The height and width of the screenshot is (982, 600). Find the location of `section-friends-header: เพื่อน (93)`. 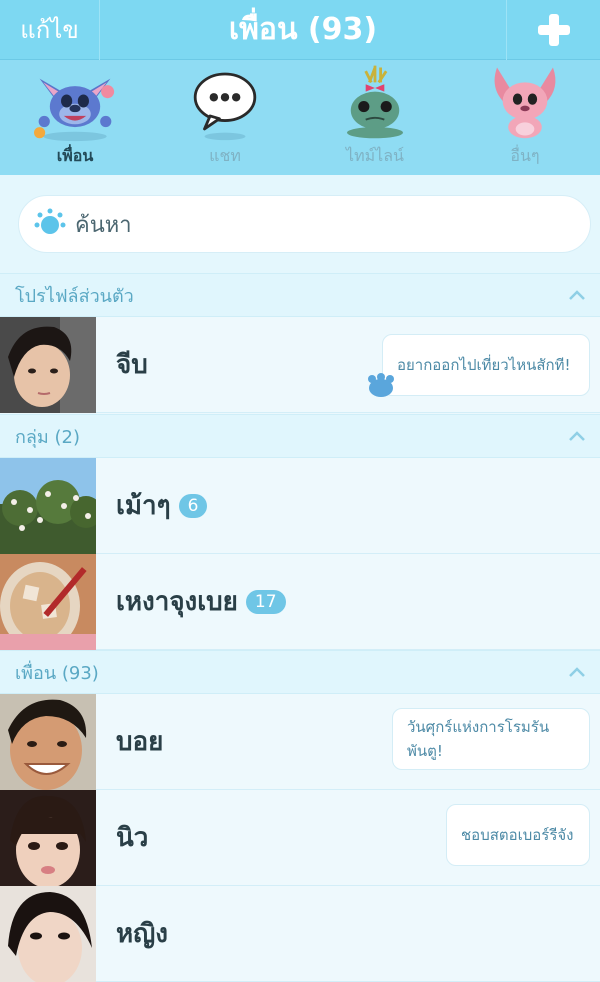

section-friends-header: เพื่อน (93) is located at coordinates (300, 672).